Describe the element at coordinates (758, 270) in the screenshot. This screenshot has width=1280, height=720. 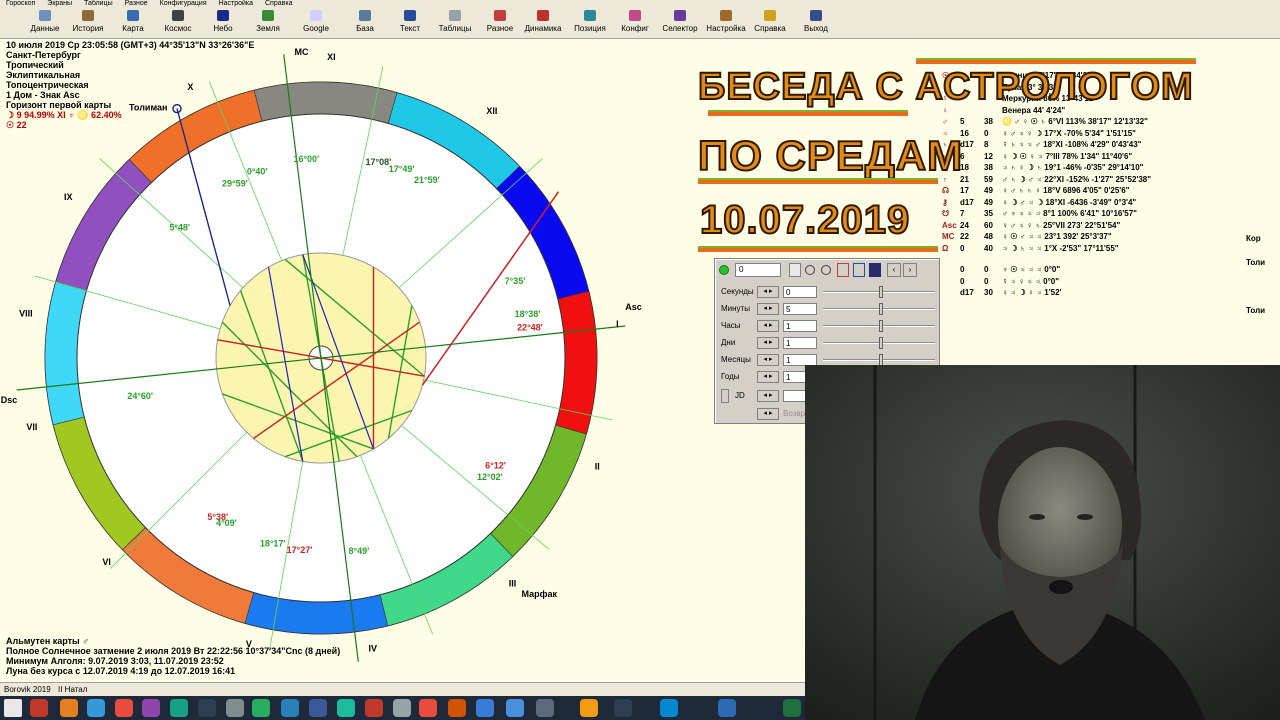
I see `step-field: 0` at that location.